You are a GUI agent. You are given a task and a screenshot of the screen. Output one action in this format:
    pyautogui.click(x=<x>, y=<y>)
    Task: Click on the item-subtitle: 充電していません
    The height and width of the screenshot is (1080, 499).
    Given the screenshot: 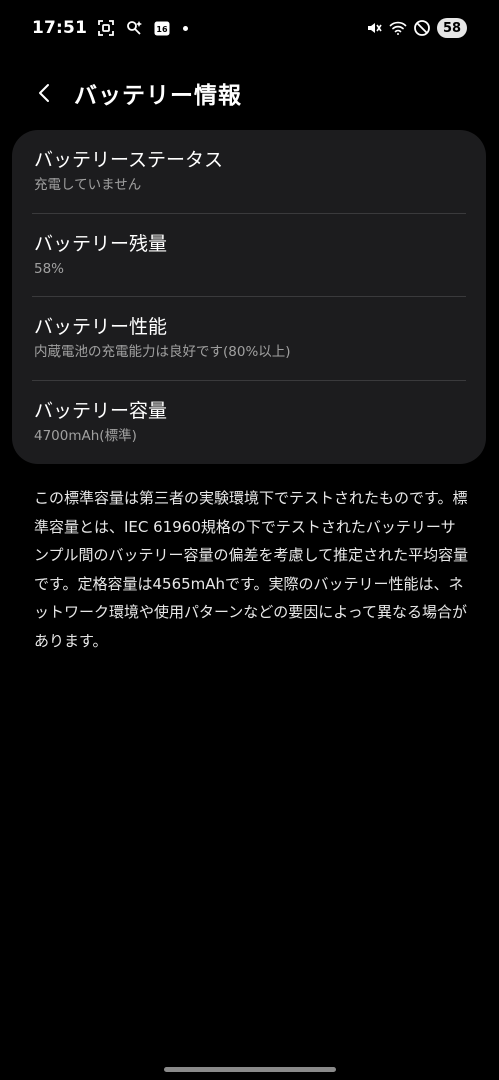 What is the action you would take?
    pyautogui.click(x=88, y=185)
    